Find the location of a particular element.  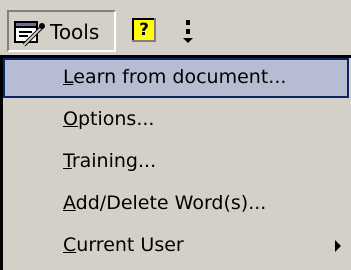

menu-item-accelerator: L is located at coordinates (68, 77).